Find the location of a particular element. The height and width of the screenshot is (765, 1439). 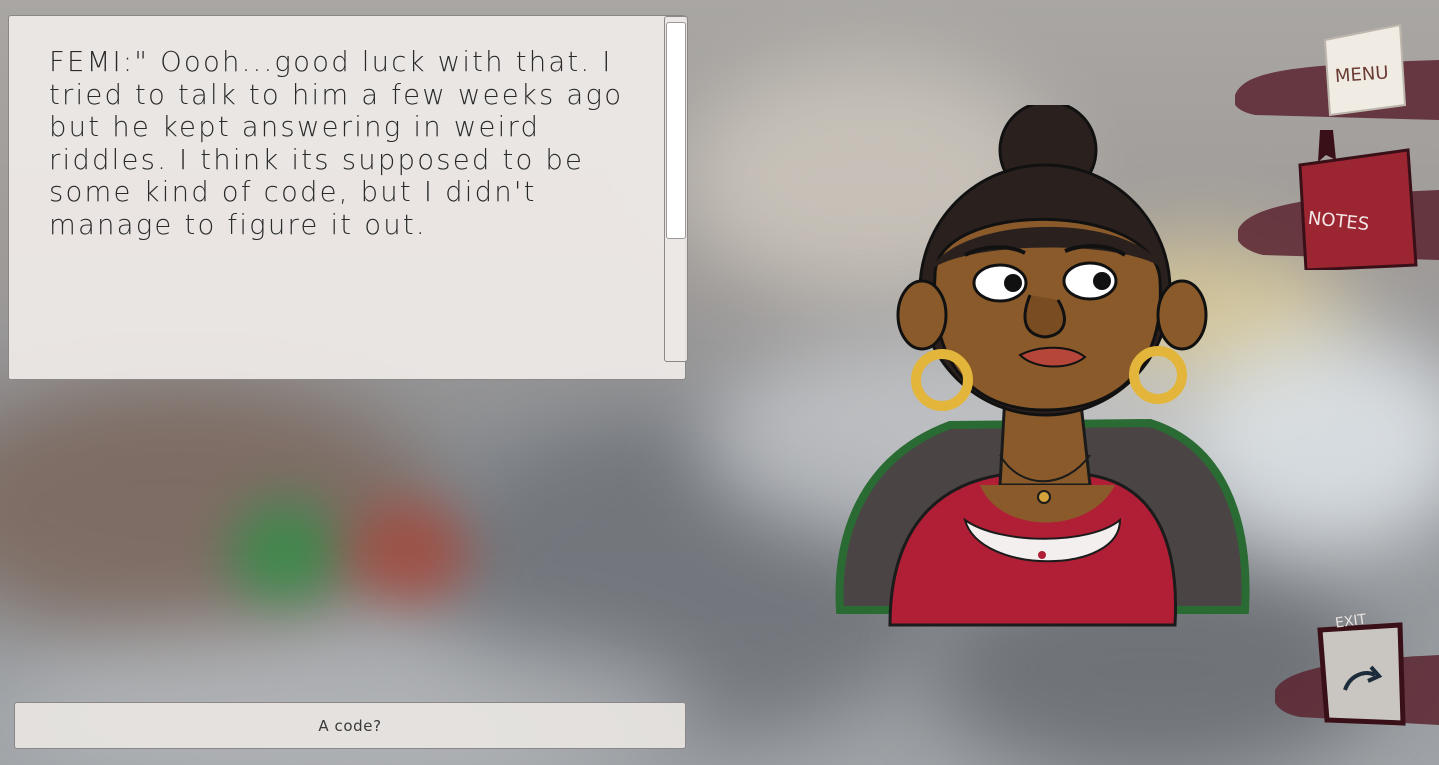

dialogue-scrollbar is located at coordinates (676, 189).